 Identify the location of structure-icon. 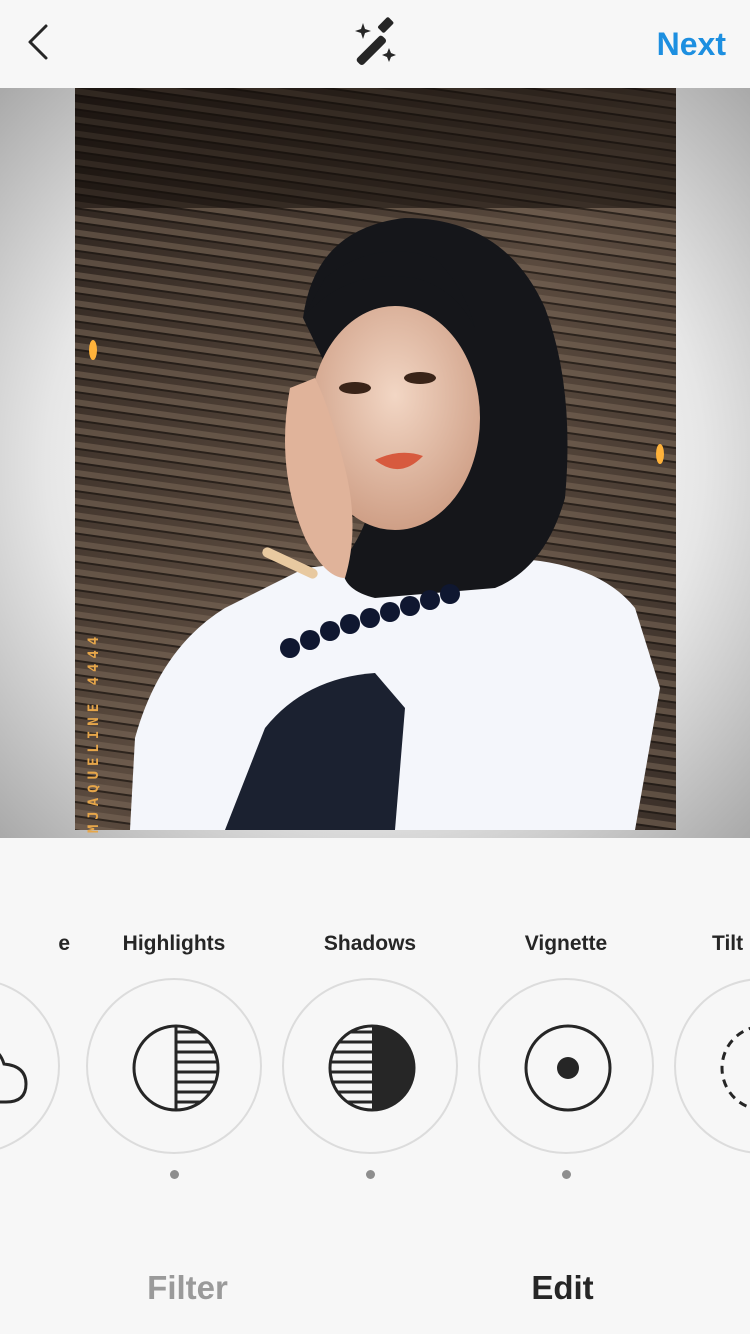
(14, 1078).